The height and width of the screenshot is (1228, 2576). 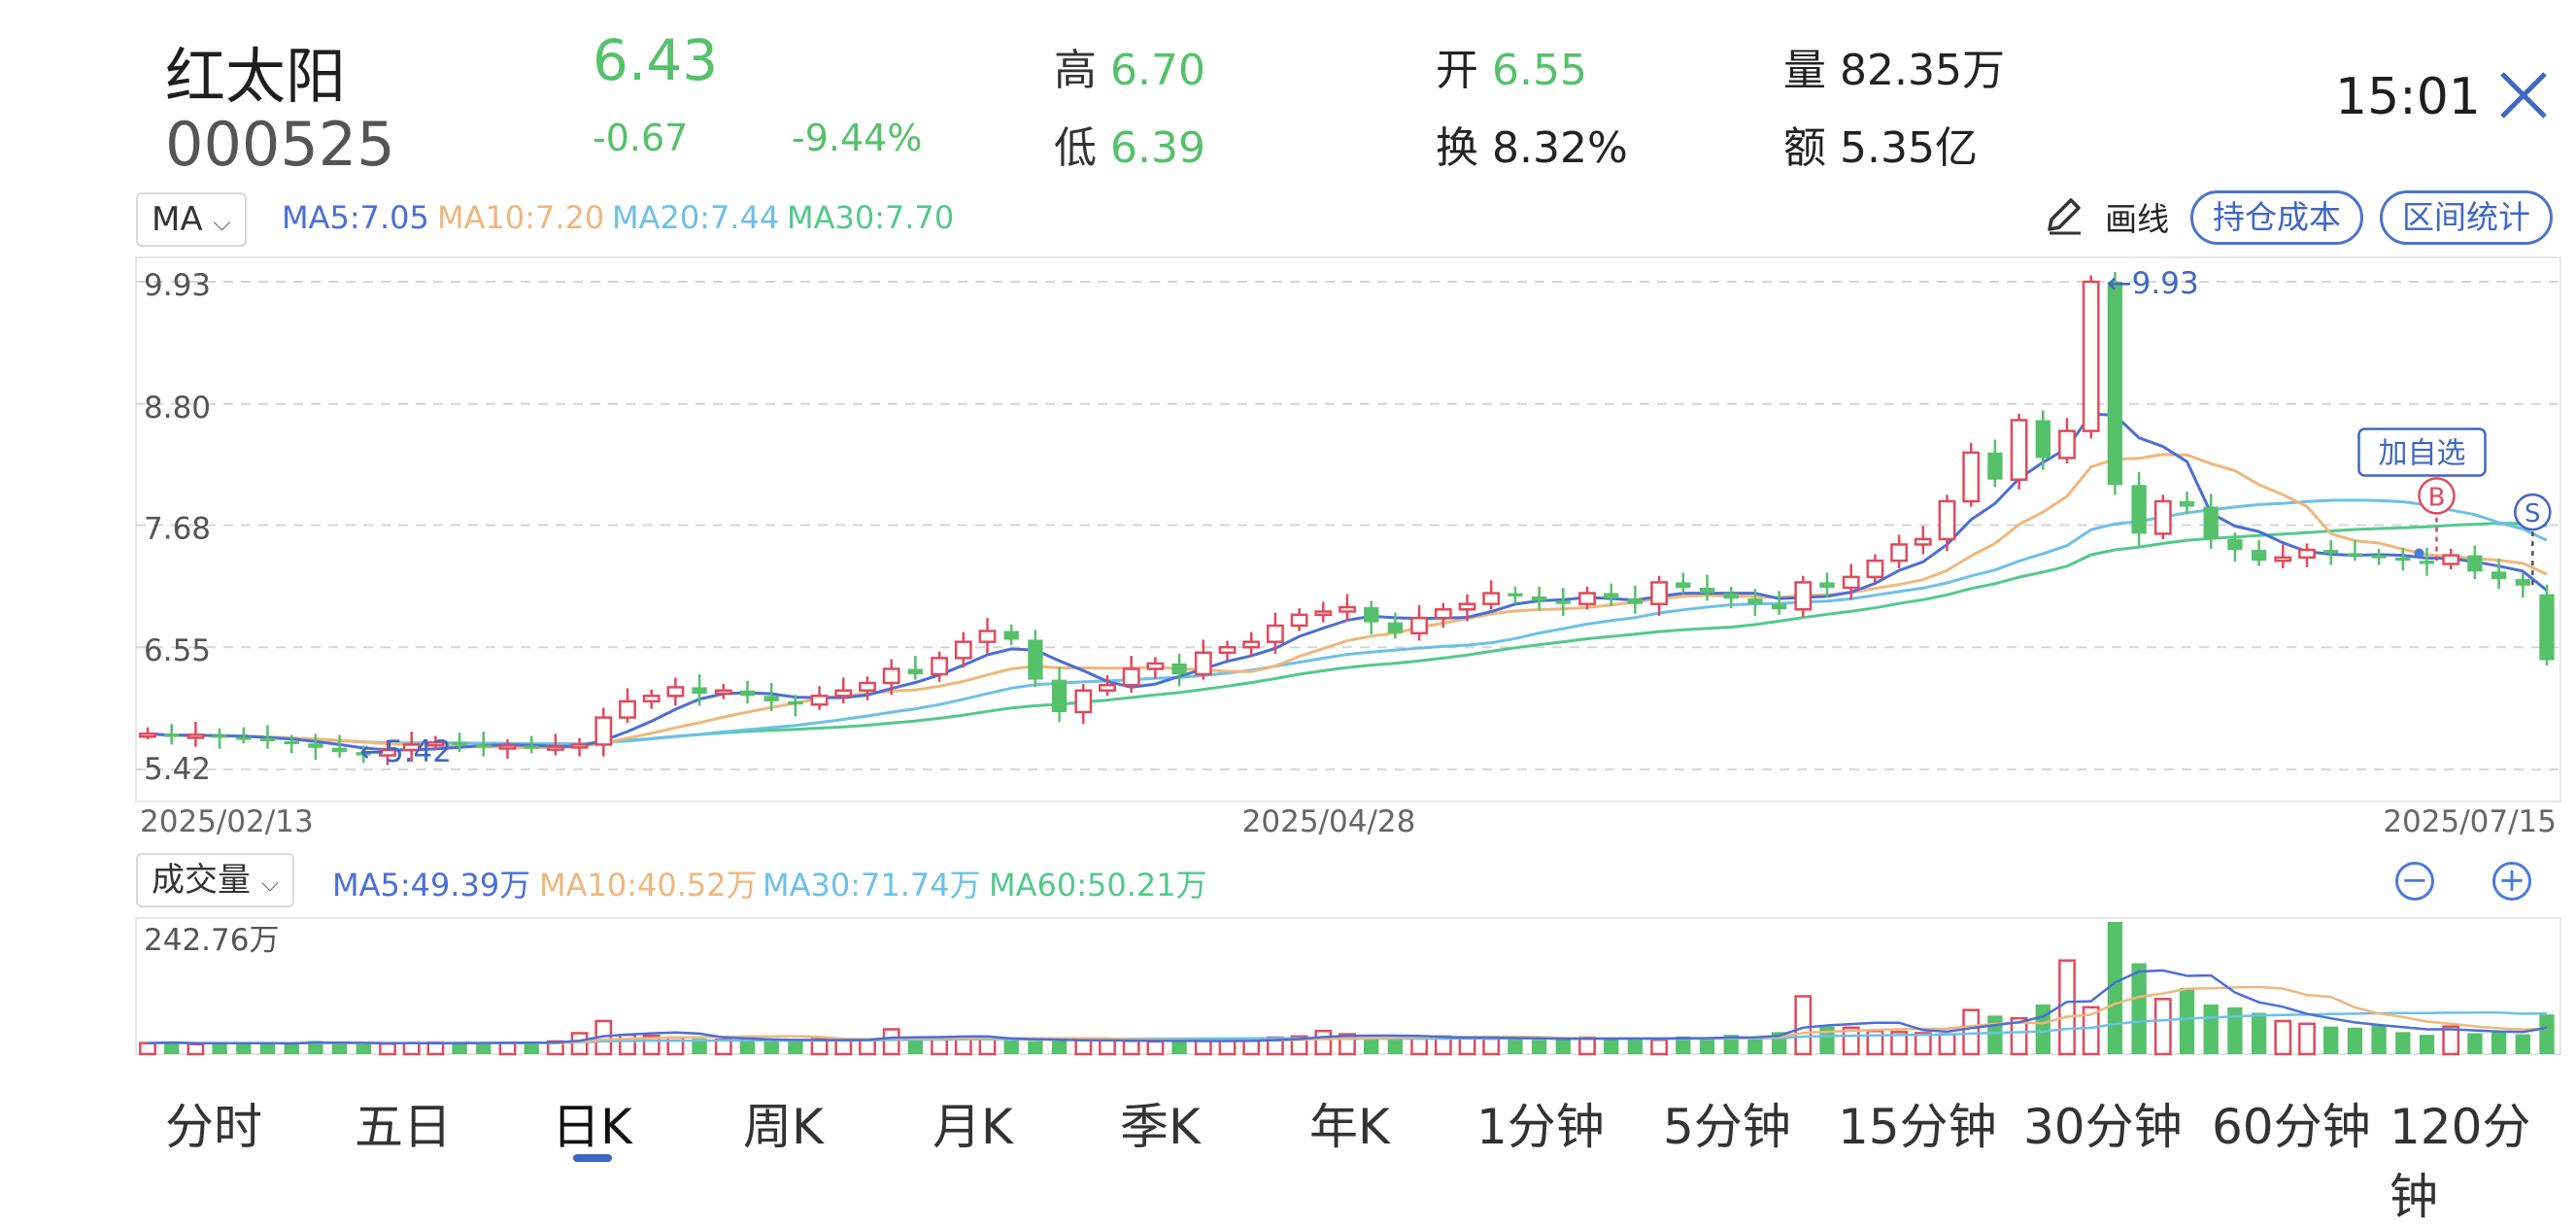 What do you see at coordinates (201, 880) in the screenshot?
I see `volume-select-label: 成交量` at bounding box center [201, 880].